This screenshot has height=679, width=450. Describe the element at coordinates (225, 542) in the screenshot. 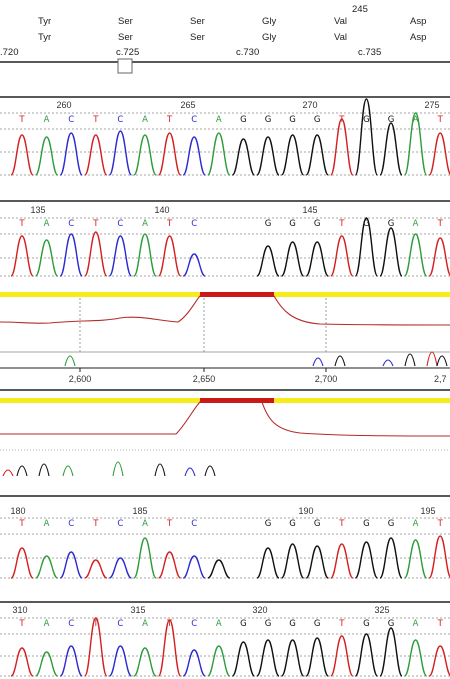

I see `trace-panel-3: 180 185 190 195T A C T C A T C G G G T G G A T` at that location.